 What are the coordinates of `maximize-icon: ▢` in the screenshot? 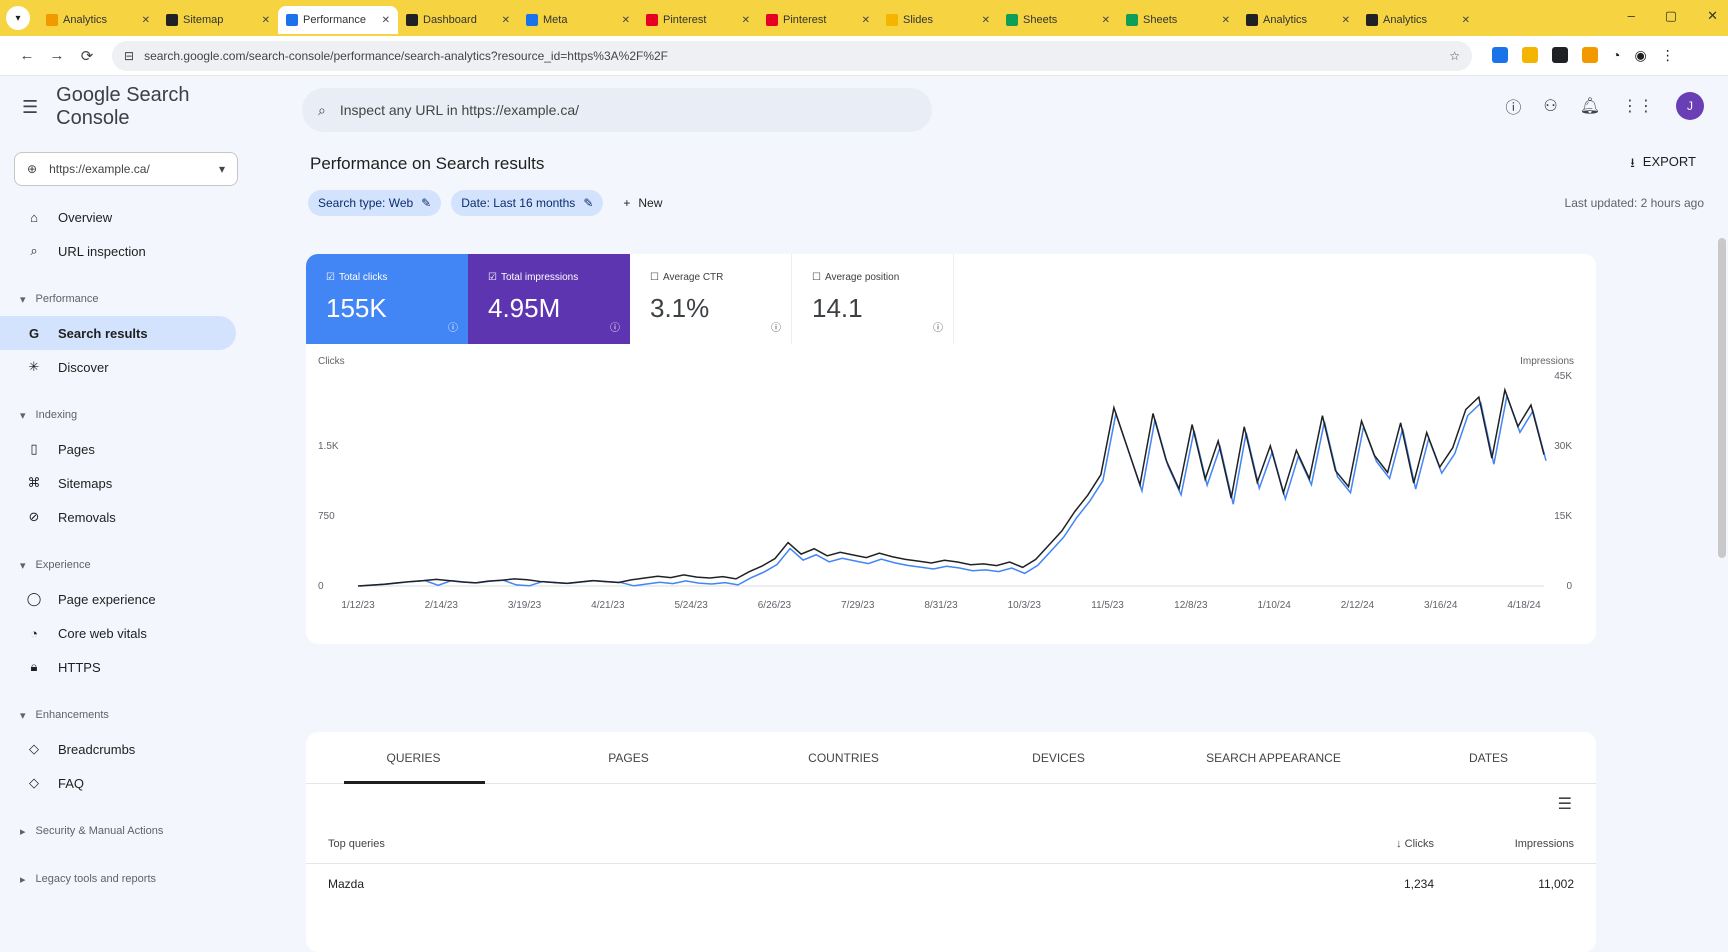 It's located at (1671, 16).